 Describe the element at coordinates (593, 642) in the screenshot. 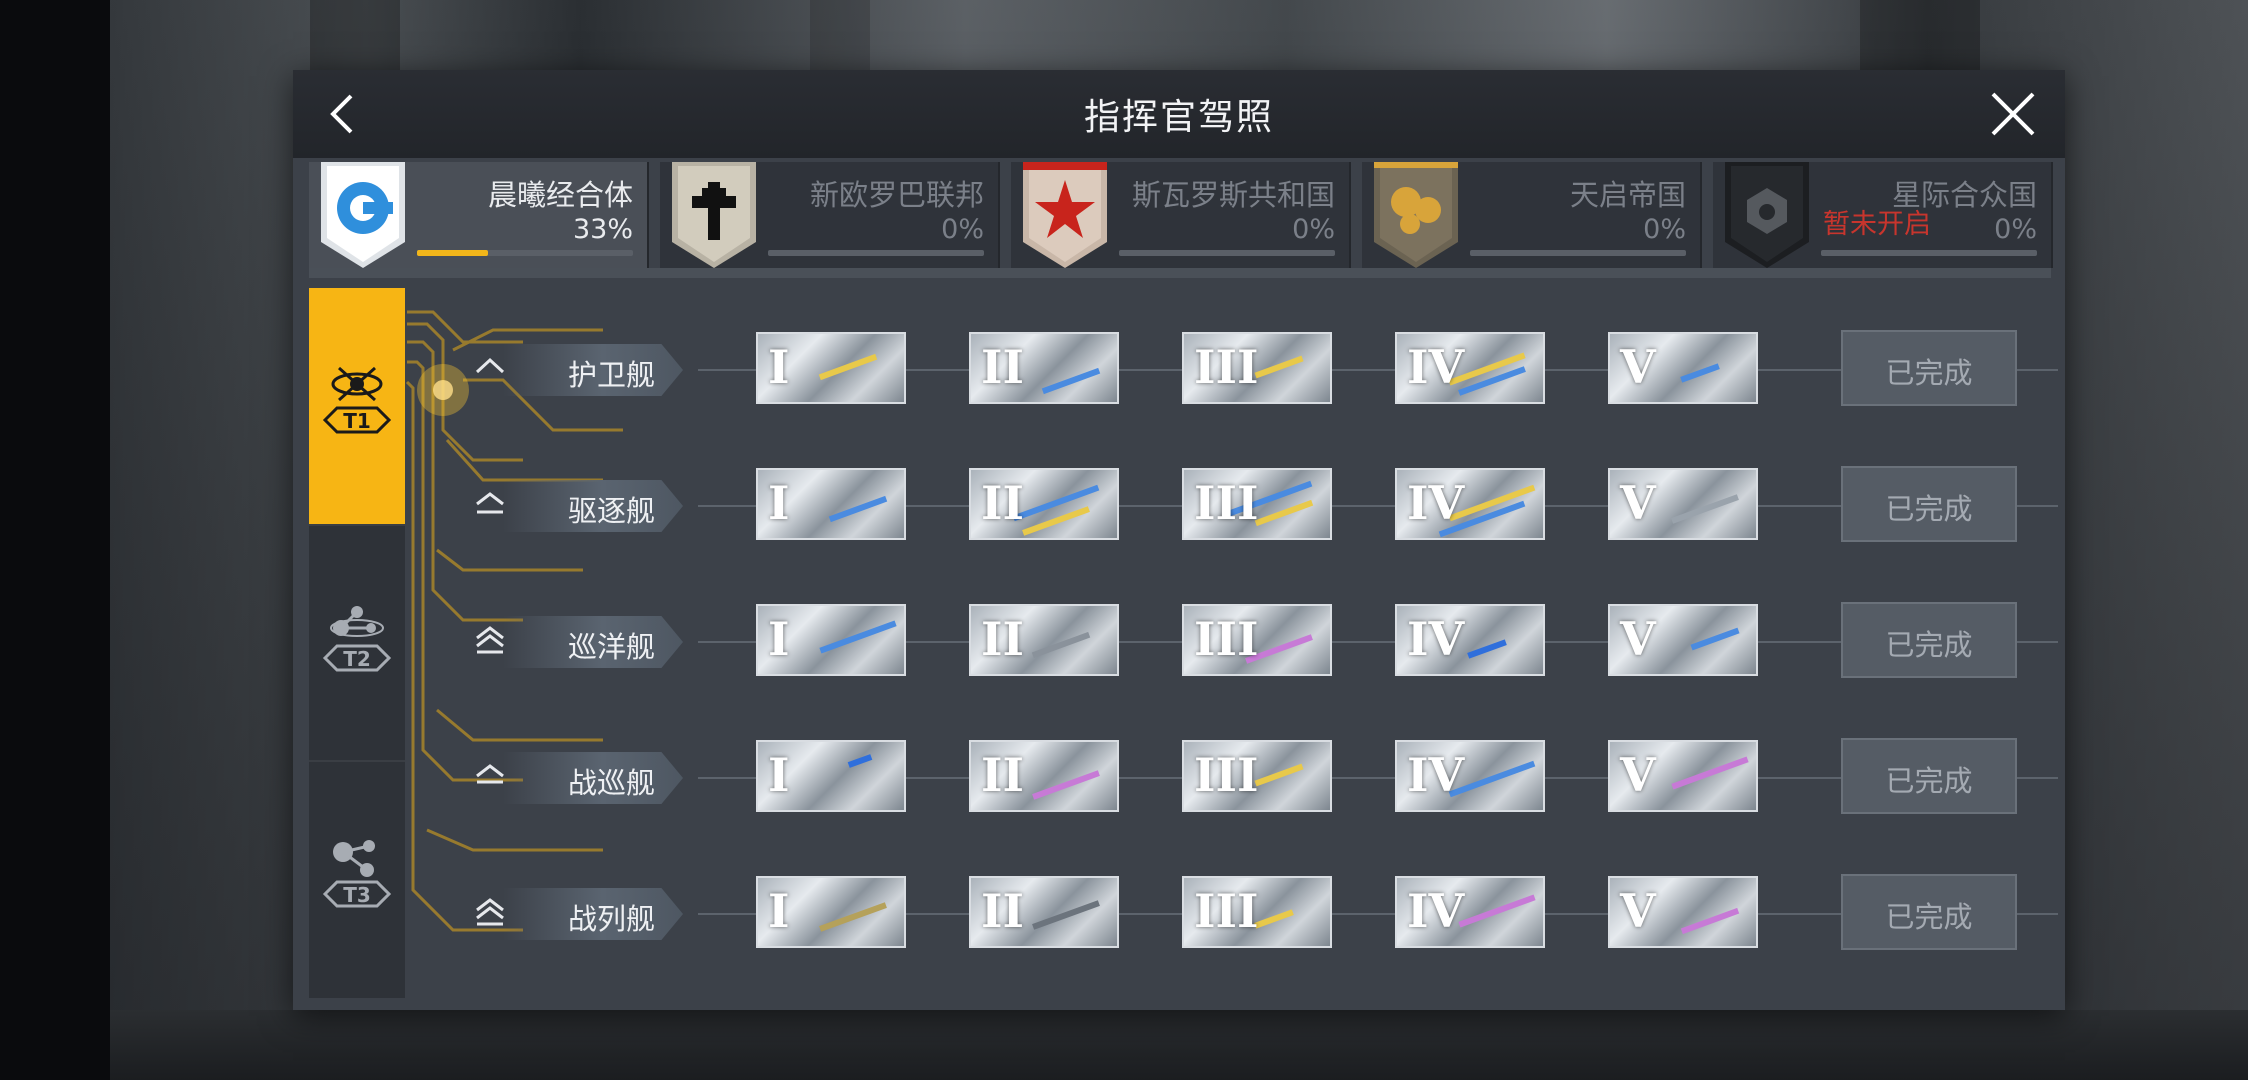

I see `ship-type-label: 巡洋舰` at that location.